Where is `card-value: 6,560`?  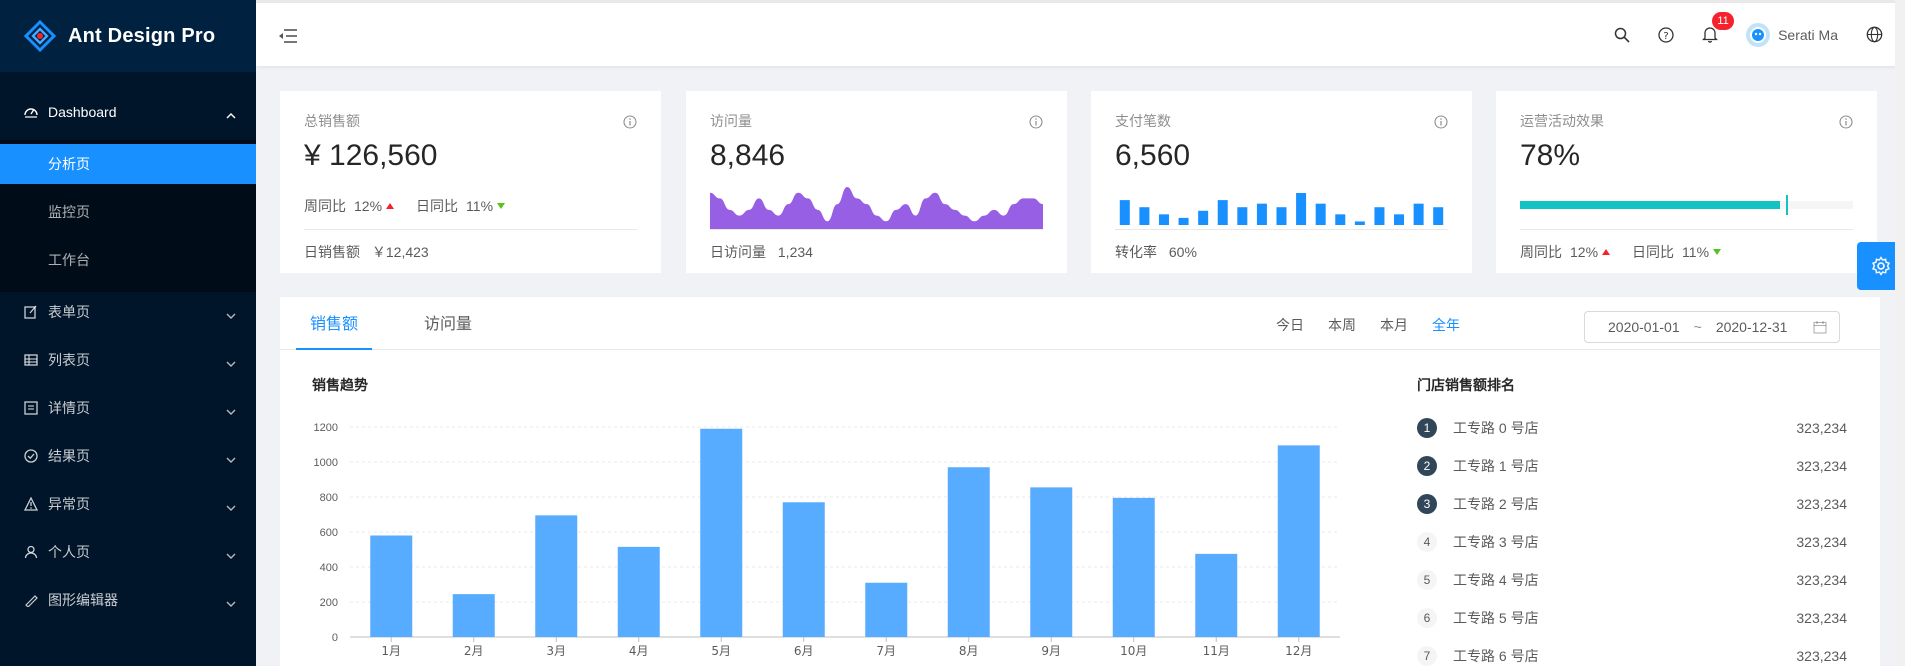
card-value: 6,560 is located at coordinates (1153, 155).